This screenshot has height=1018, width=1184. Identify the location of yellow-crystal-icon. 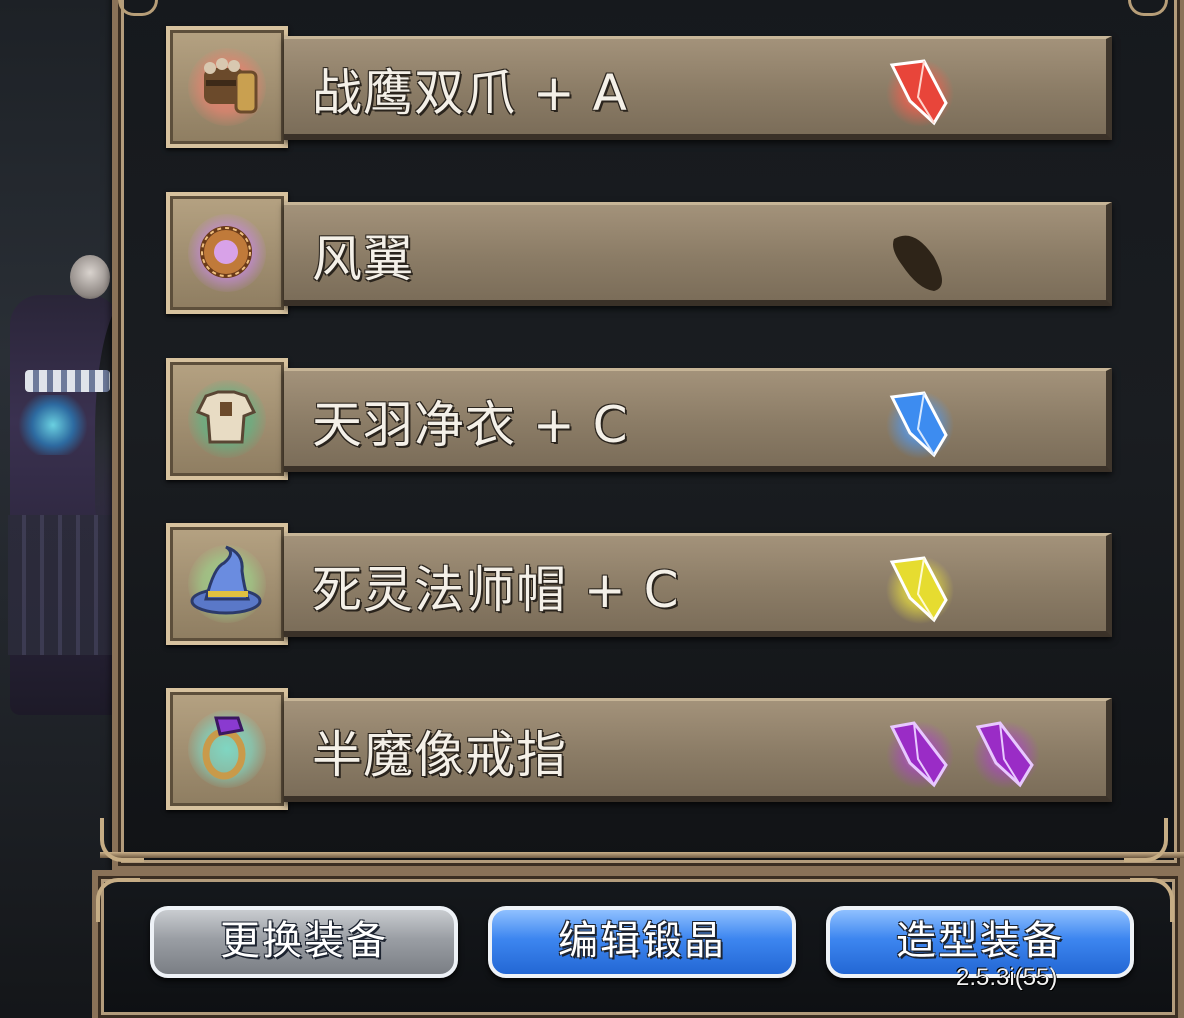
(920, 588).